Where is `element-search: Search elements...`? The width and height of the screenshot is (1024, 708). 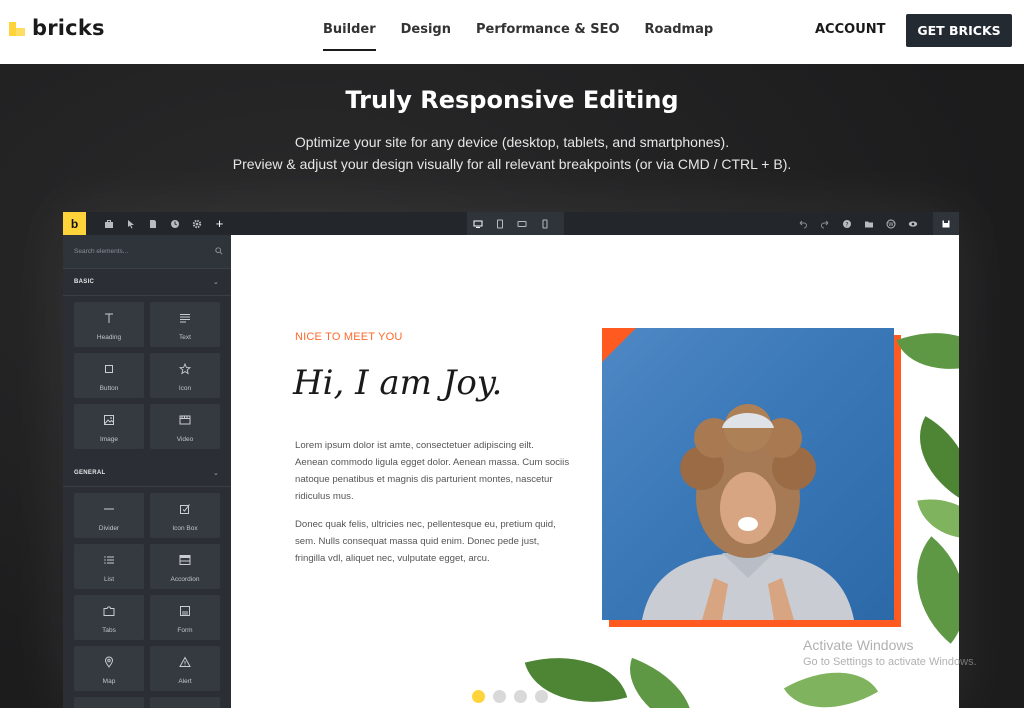
element-search: Search elements... is located at coordinates (147, 252).